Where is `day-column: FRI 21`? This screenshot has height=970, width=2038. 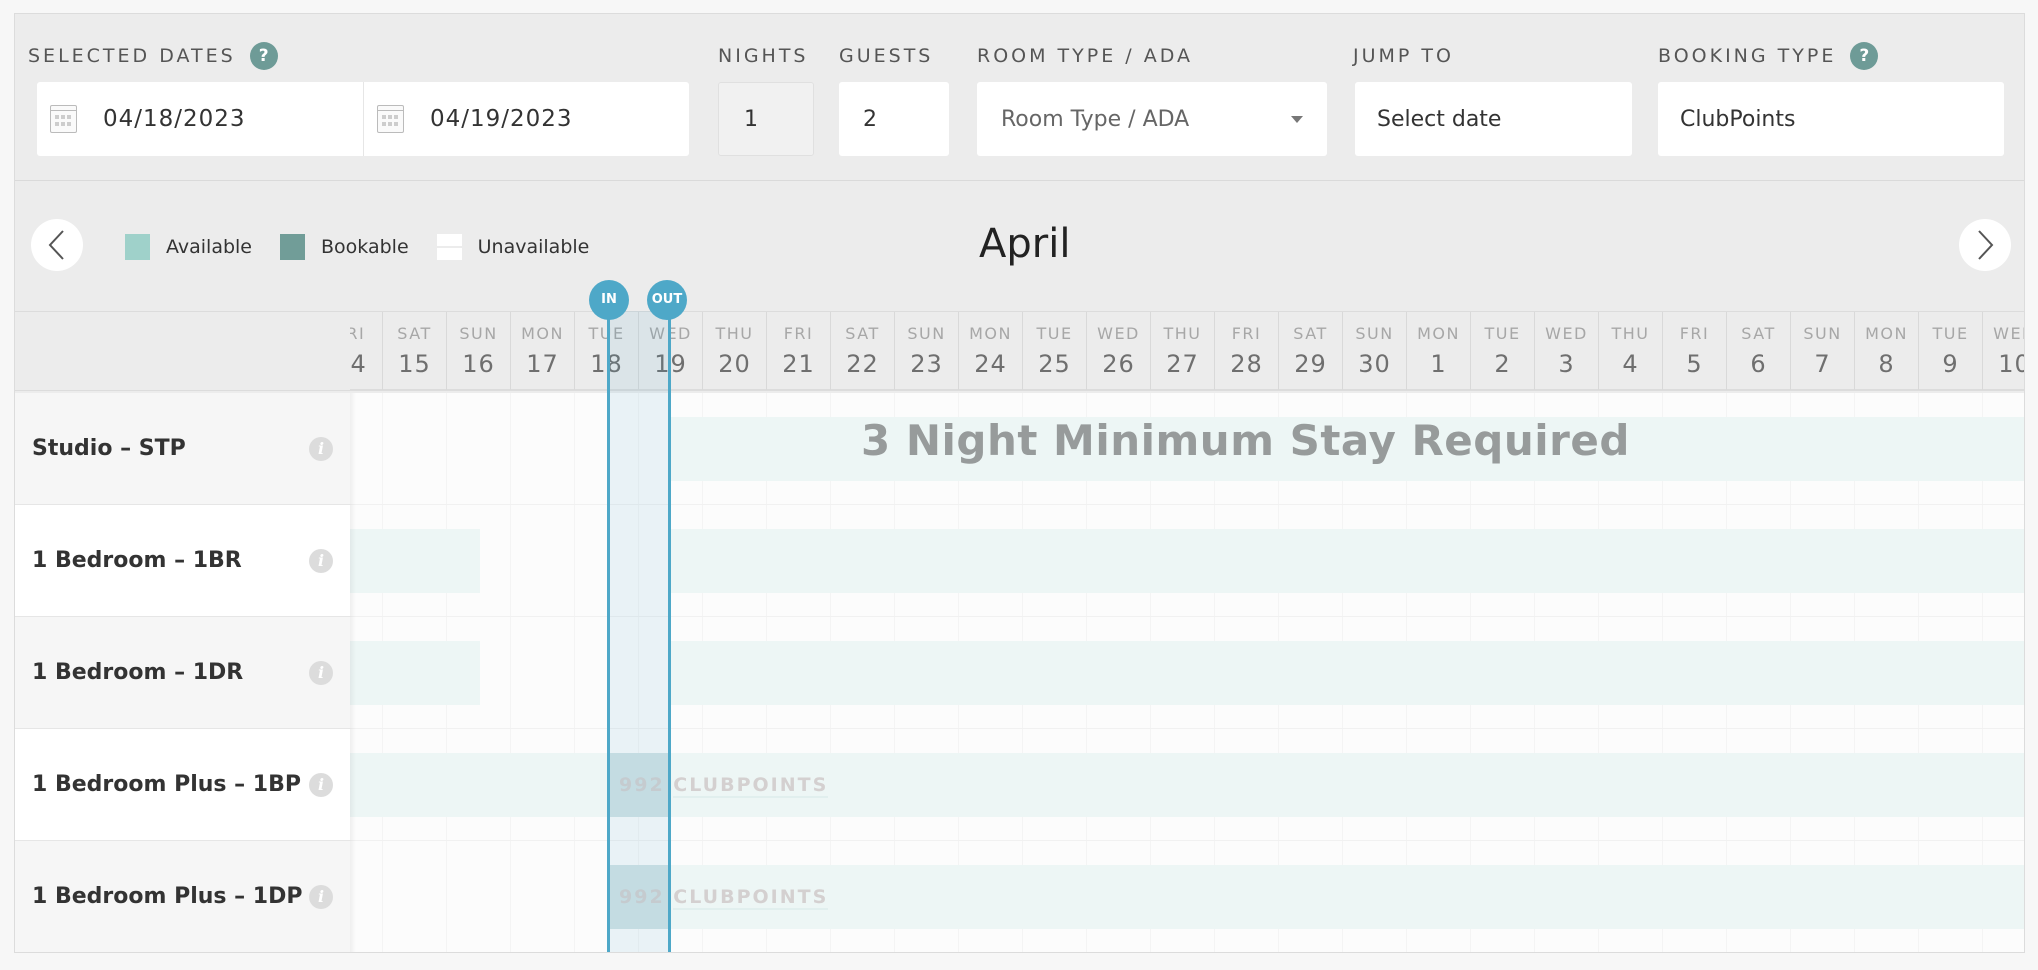
day-column: FRI 21 is located at coordinates (798, 351).